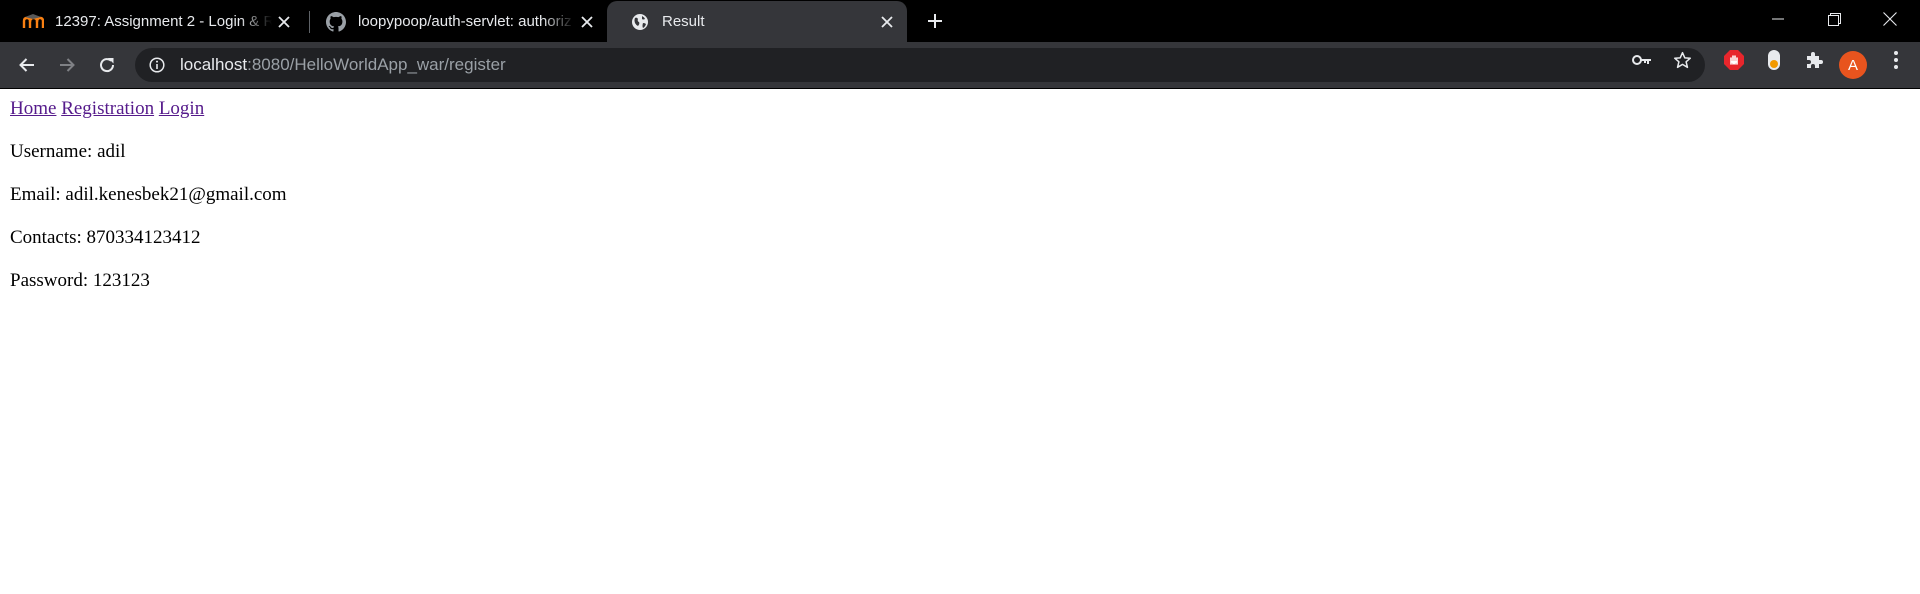 The width and height of the screenshot is (1920, 594). What do you see at coordinates (51, 280) in the screenshot?
I see `password-label: Password:` at bounding box center [51, 280].